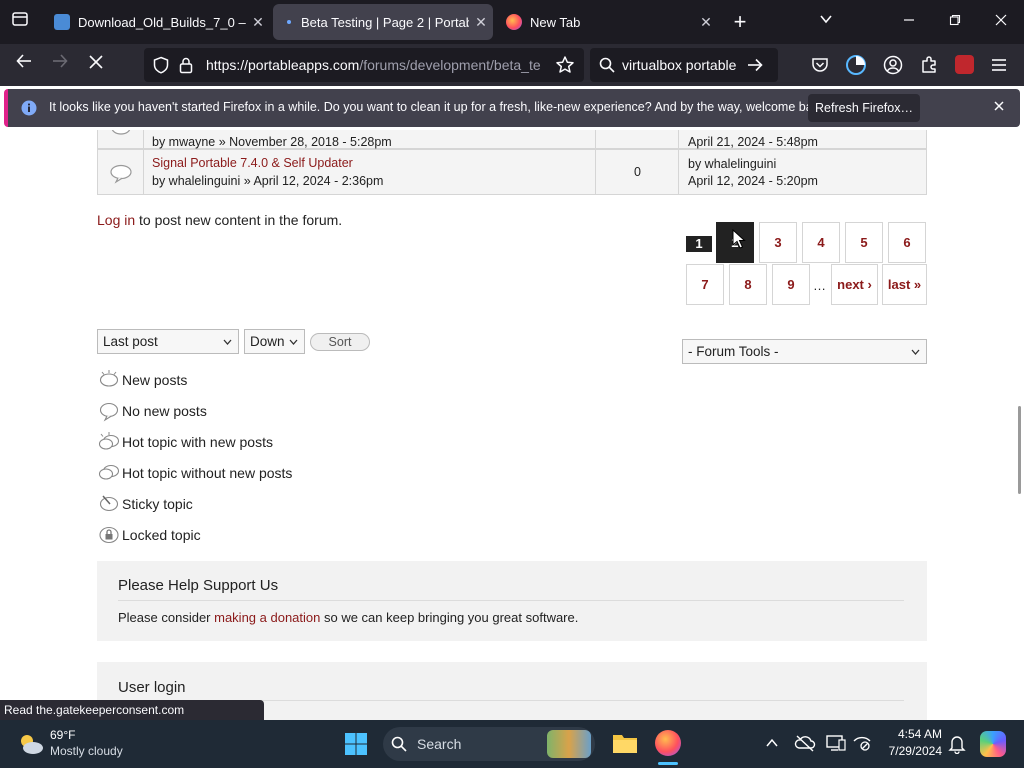 The width and height of the screenshot is (1024, 768). I want to click on restore-icon, so click(955, 22).